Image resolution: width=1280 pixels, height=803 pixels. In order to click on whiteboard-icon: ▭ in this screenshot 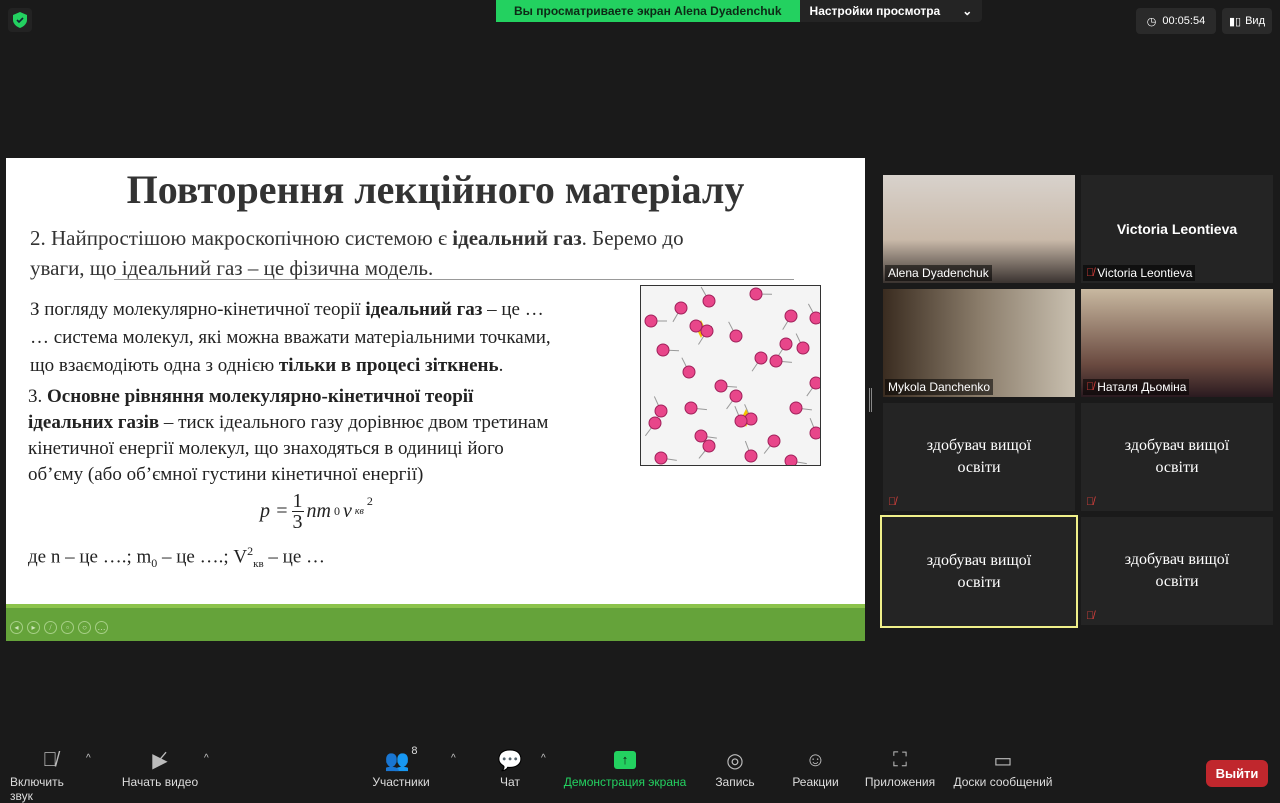, I will do `click(1003, 760)`.